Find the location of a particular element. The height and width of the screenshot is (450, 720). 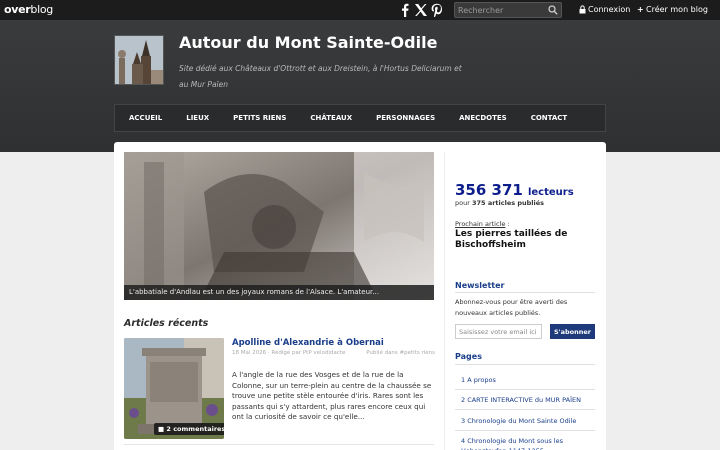

nav-item-chateaux: CHÂTEAUX is located at coordinates (329, 118).